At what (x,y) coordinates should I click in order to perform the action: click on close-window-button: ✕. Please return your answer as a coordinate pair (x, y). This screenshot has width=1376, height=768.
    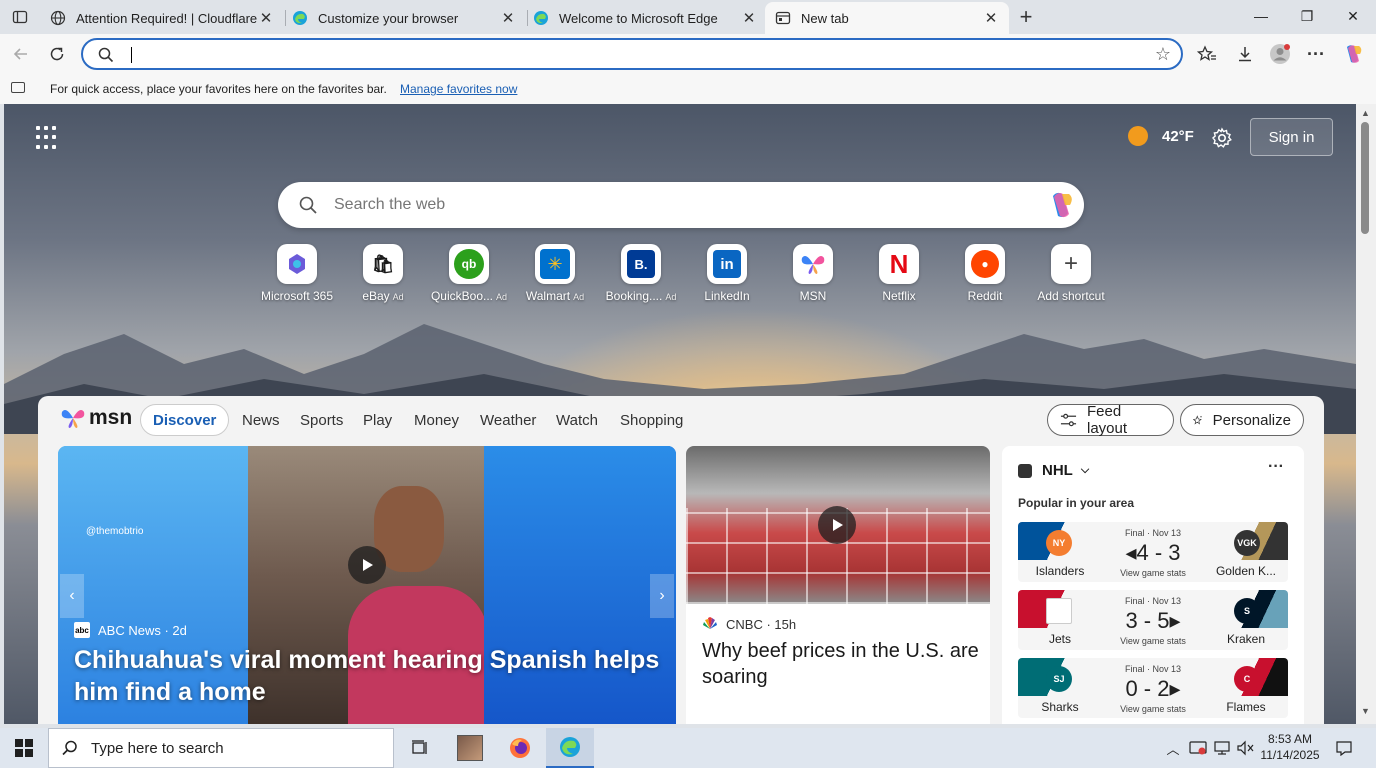
    Looking at the image, I should click on (1353, 16).